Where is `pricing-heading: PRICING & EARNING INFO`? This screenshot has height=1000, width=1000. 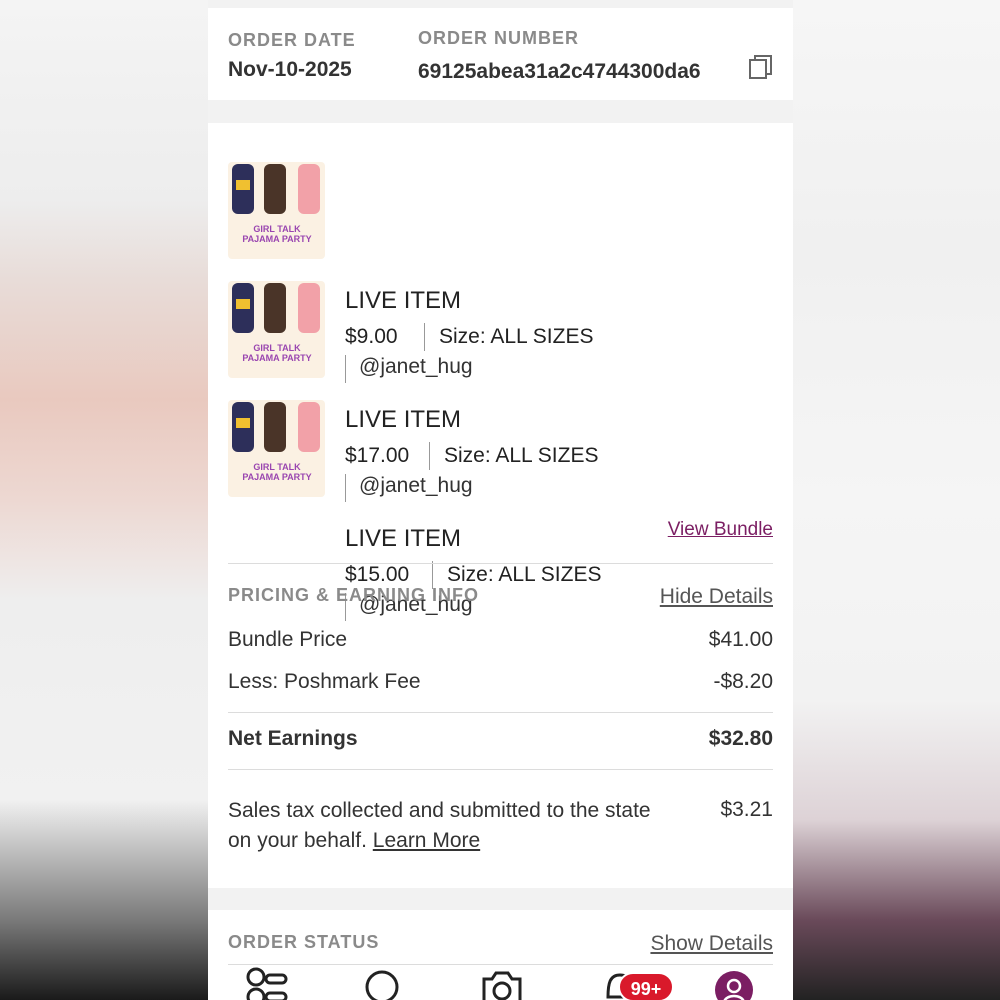
pricing-heading: PRICING & EARNING INFO is located at coordinates (354, 595).